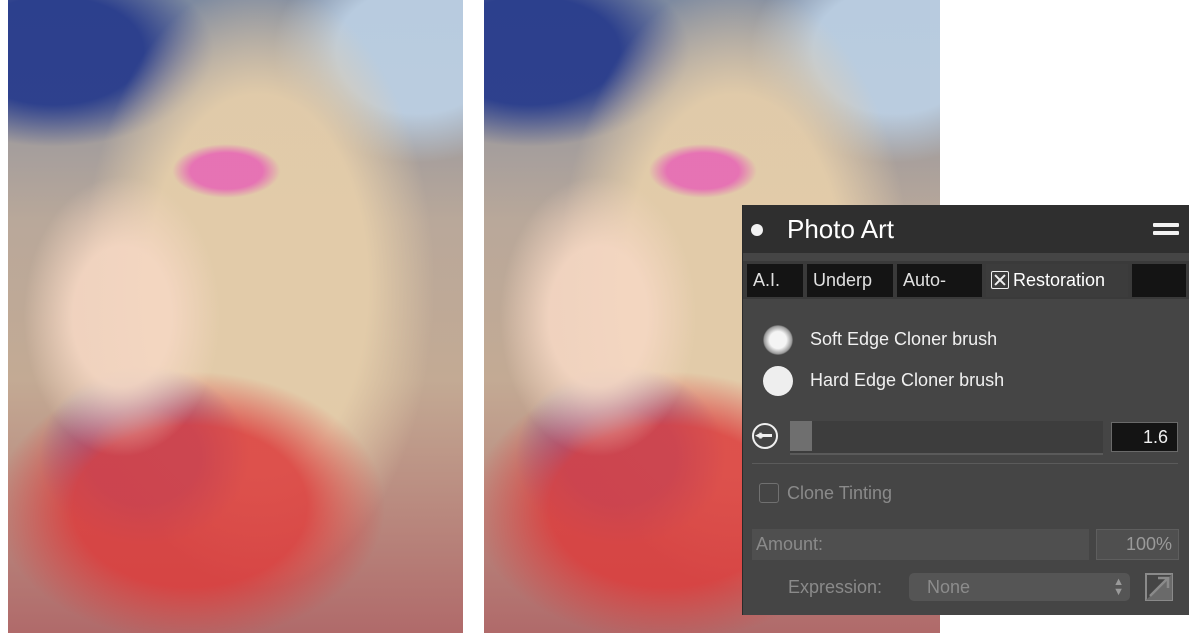 The width and height of the screenshot is (1189, 633). I want to click on soft-brush-icon, so click(778, 340).